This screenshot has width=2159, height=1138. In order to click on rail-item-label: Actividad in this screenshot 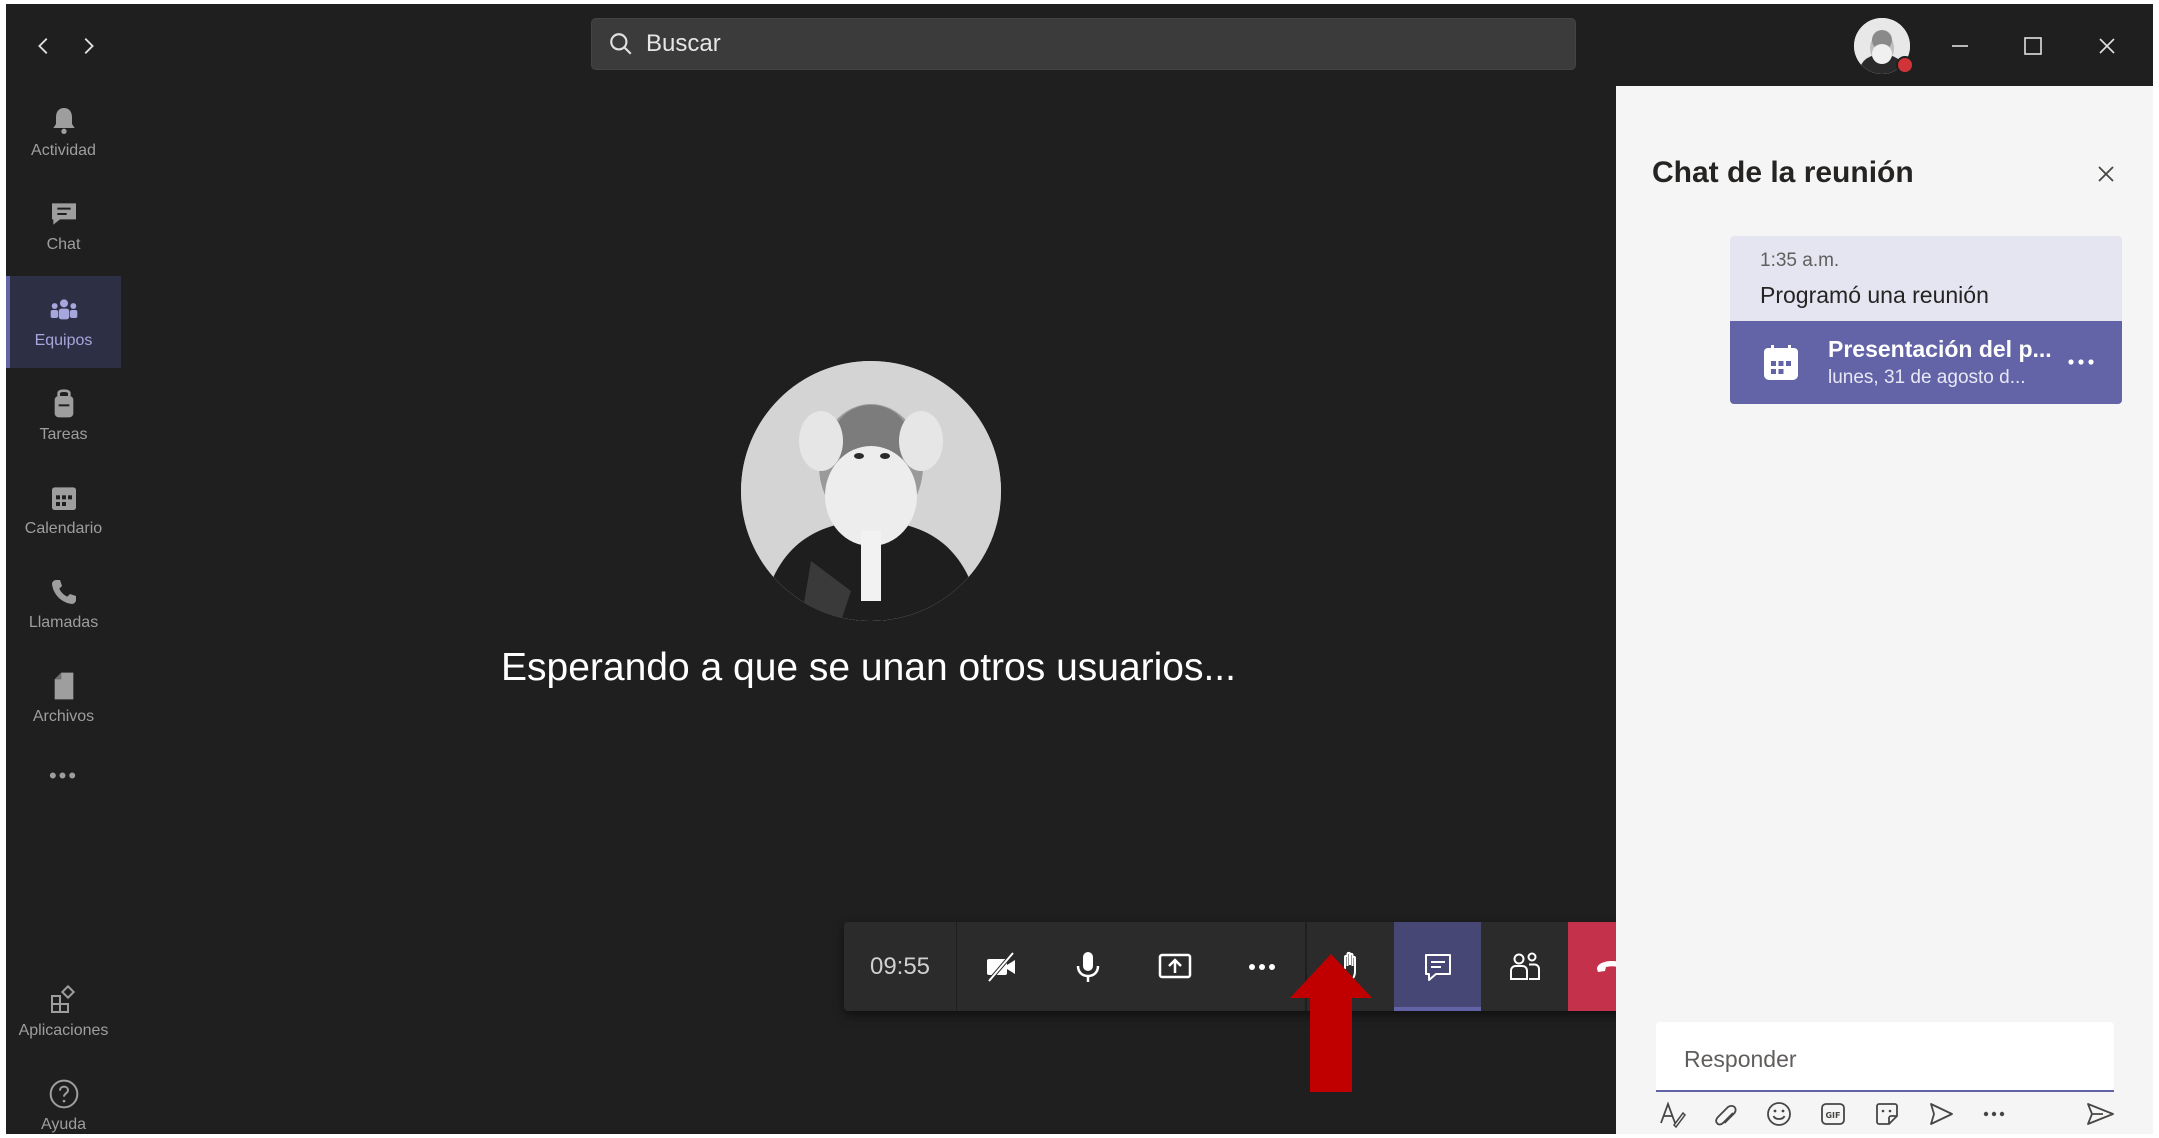, I will do `click(63, 150)`.